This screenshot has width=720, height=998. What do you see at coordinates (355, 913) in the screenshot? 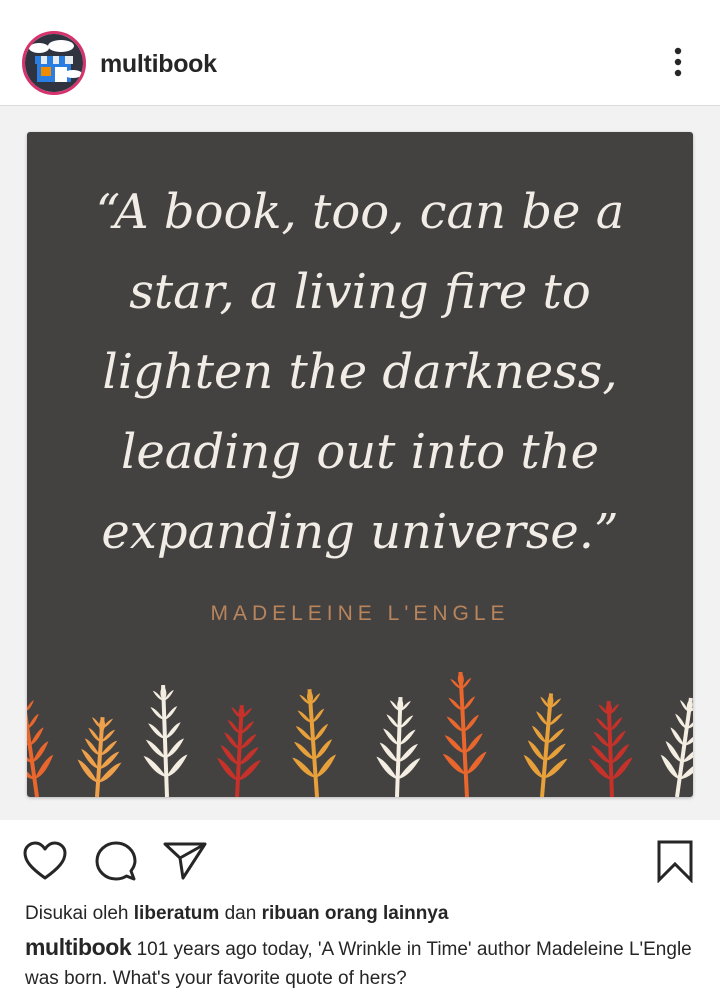
I see `likes-others: ribuan orang lainnya` at bounding box center [355, 913].